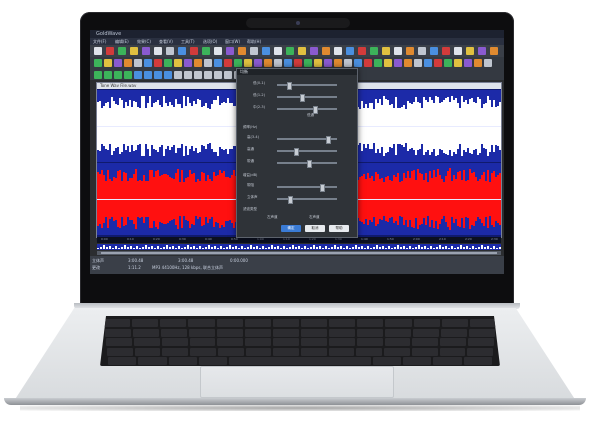 The width and height of the screenshot is (600, 422). What do you see at coordinates (144, 41) in the screenshot?
I see `menu-effects: 效果(C)` at bounding box center [144, 41].